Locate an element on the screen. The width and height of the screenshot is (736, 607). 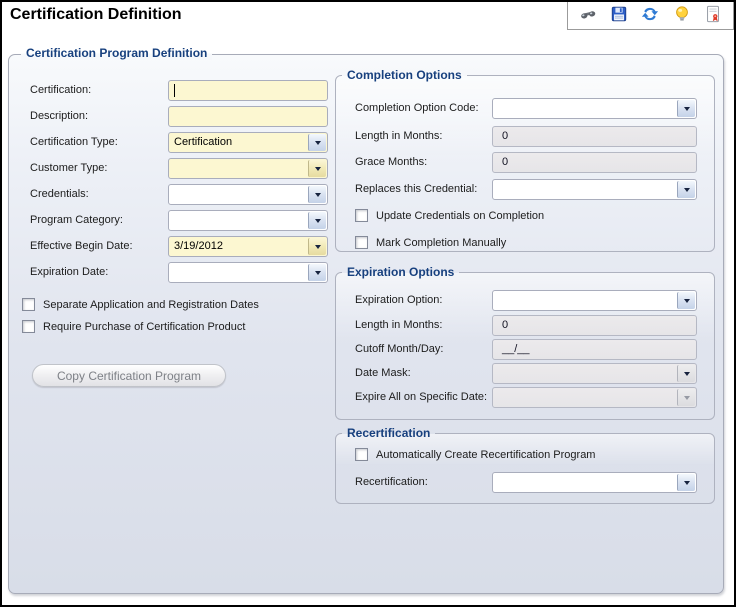
customer-type-label: Customer Type: is located at coordinates (69, 168).